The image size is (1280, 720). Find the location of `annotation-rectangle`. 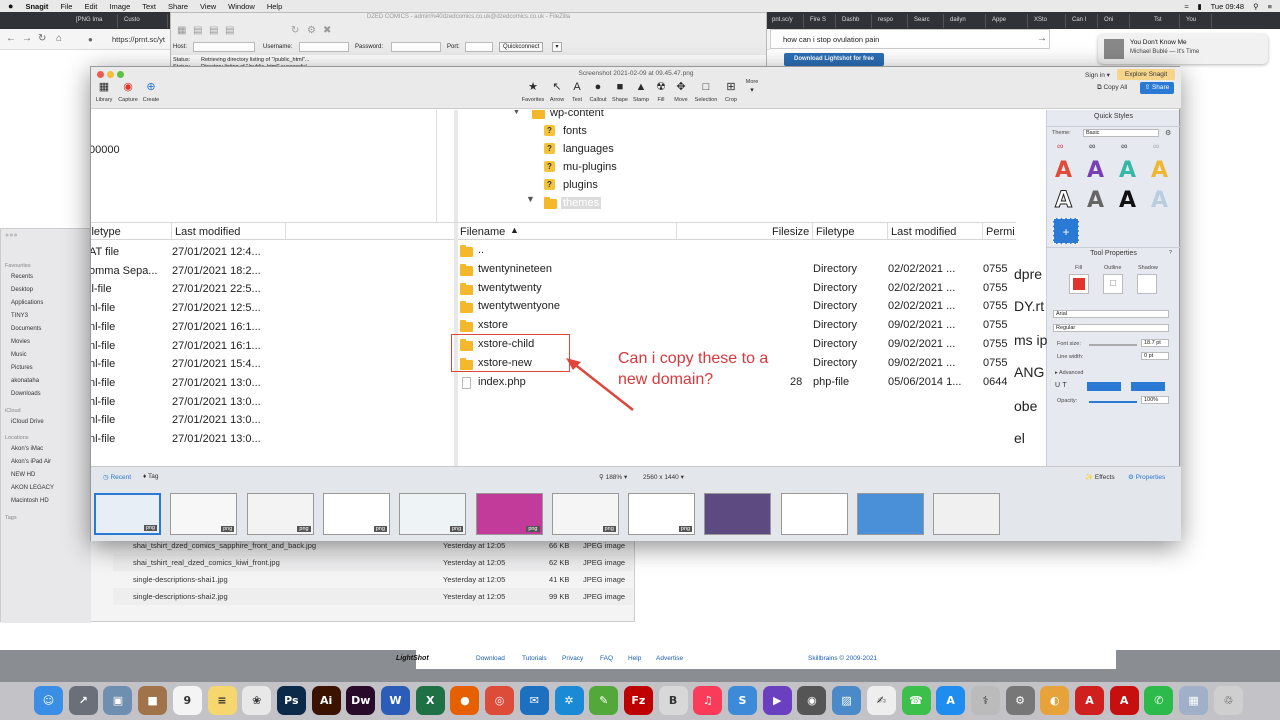

annotation-rectangle is located at coordinates (510, 353).